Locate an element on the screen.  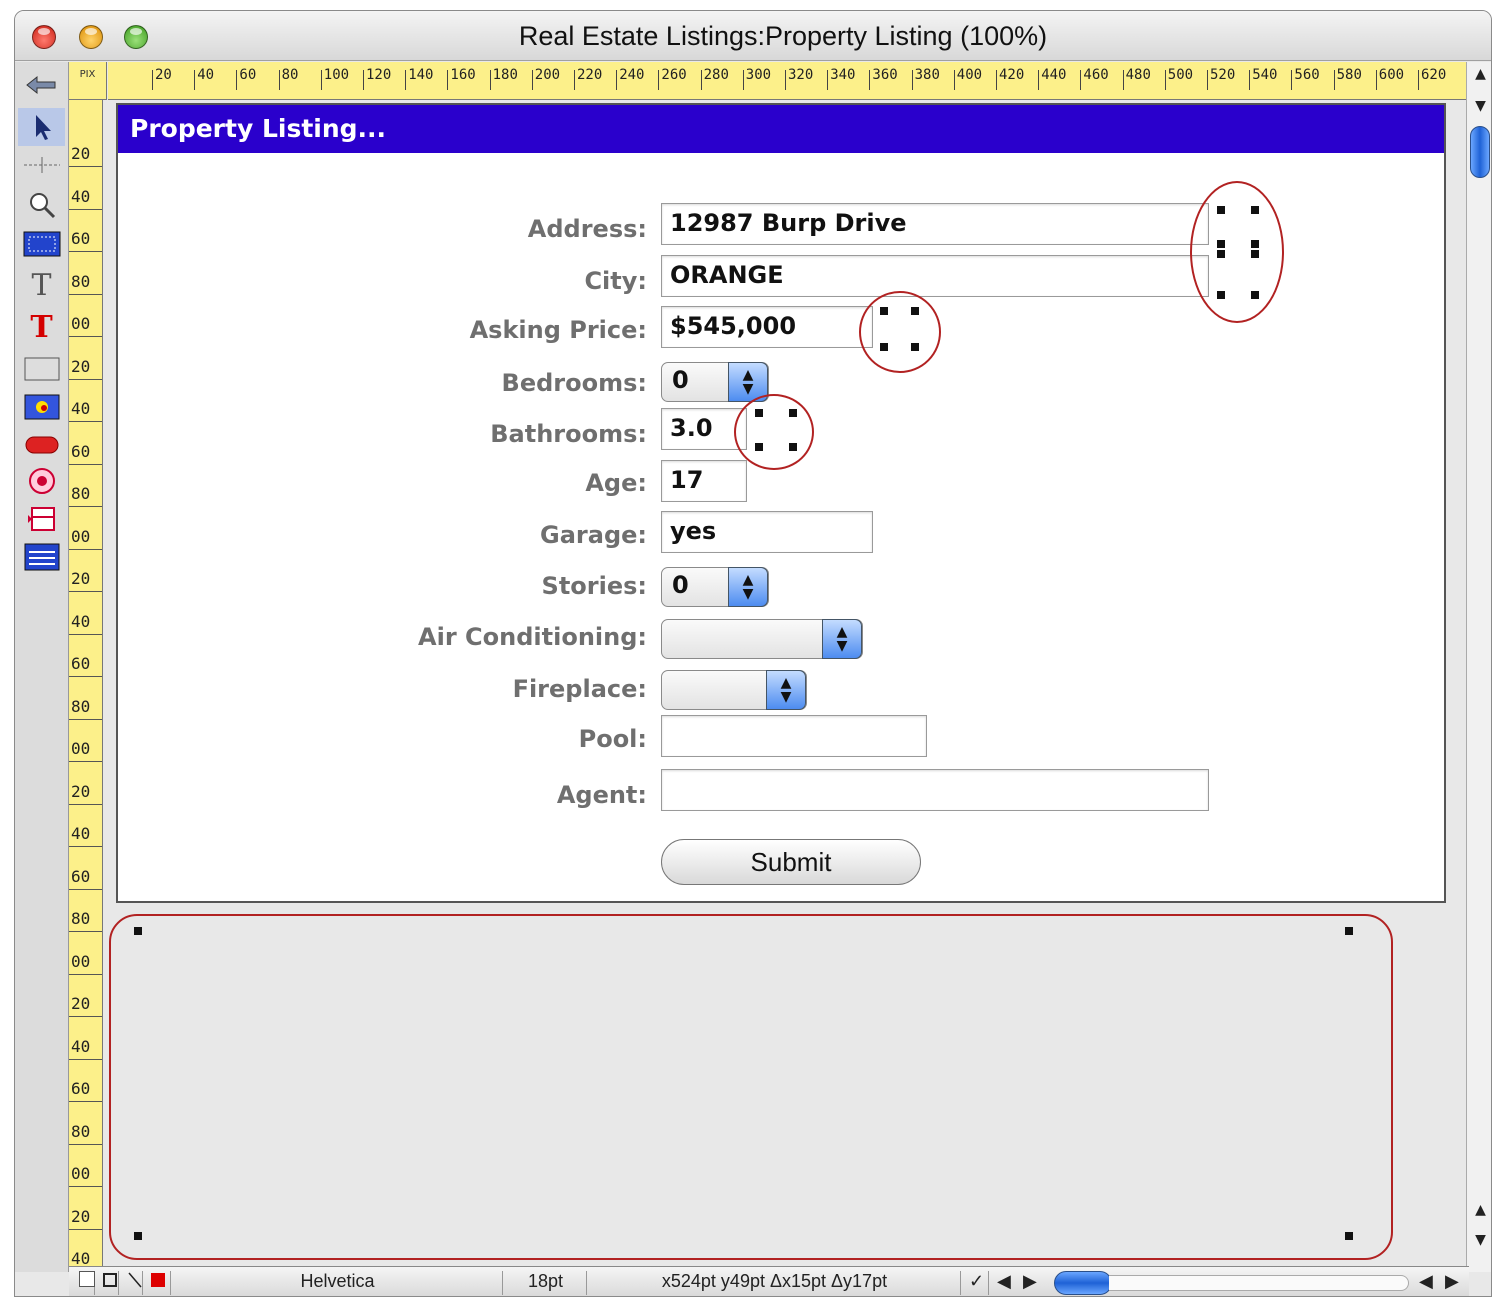
ruler-tick-label: 320 is located at coordinates (801, 75).